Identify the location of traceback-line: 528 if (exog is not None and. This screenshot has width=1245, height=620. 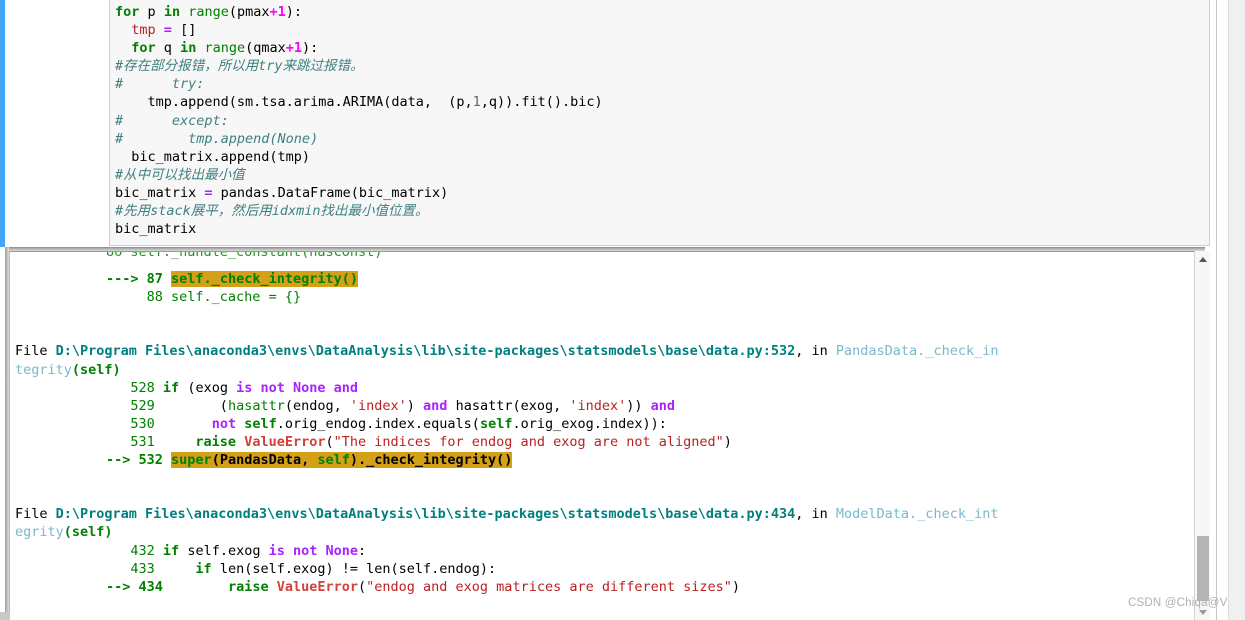
(244, 387).